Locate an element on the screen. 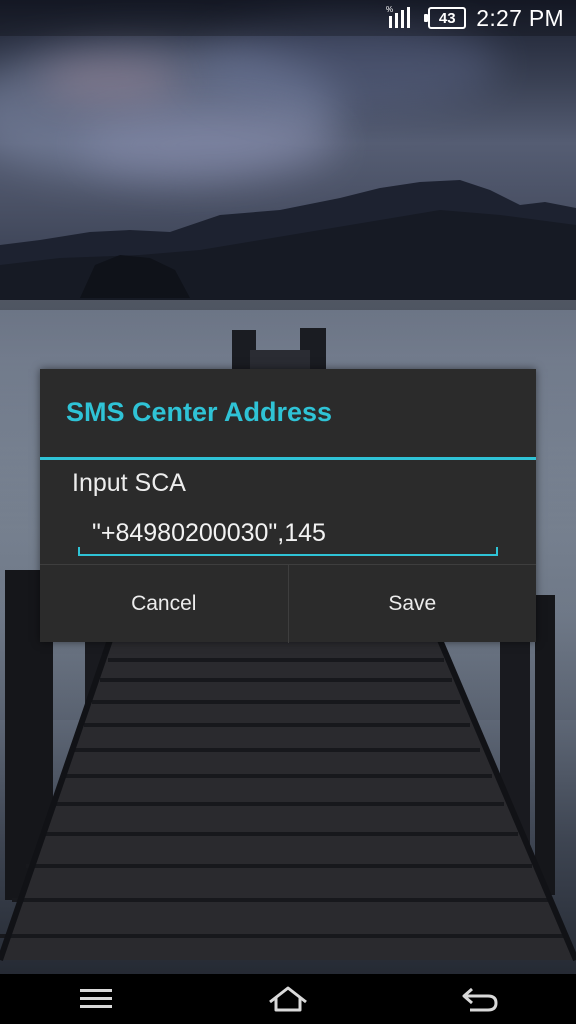 This screenshot has height=1024, width=576. home-icon is located at coordinates (288, 999).